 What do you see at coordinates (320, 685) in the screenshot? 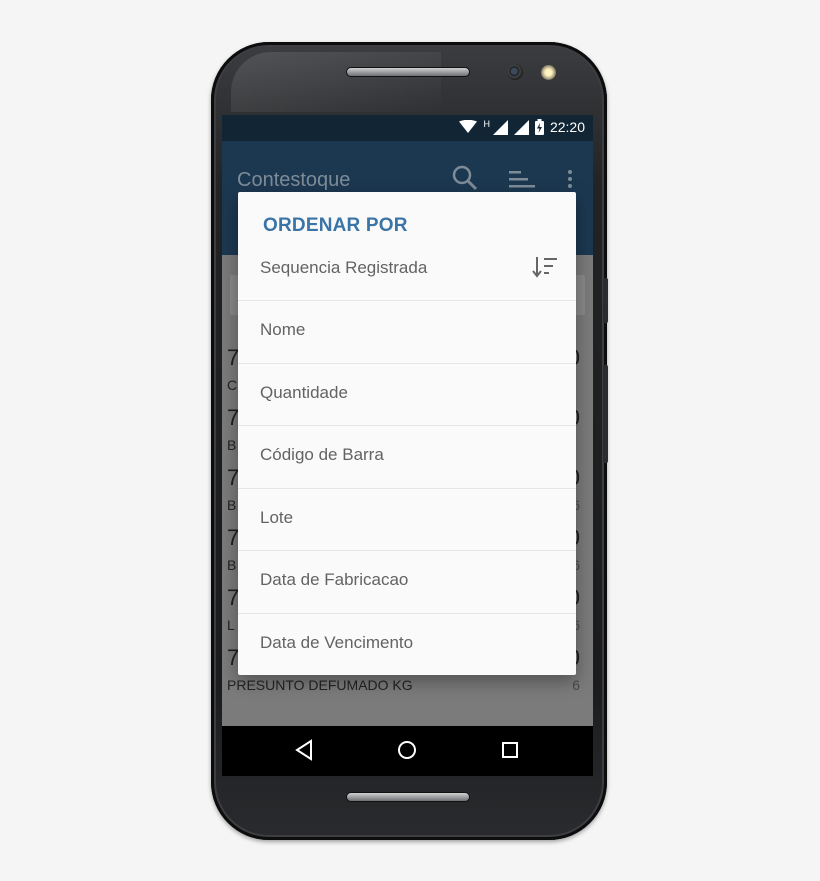
I see `item-name: PRESUNTO DEFUMADO KG` at bounding box center [320, 685].